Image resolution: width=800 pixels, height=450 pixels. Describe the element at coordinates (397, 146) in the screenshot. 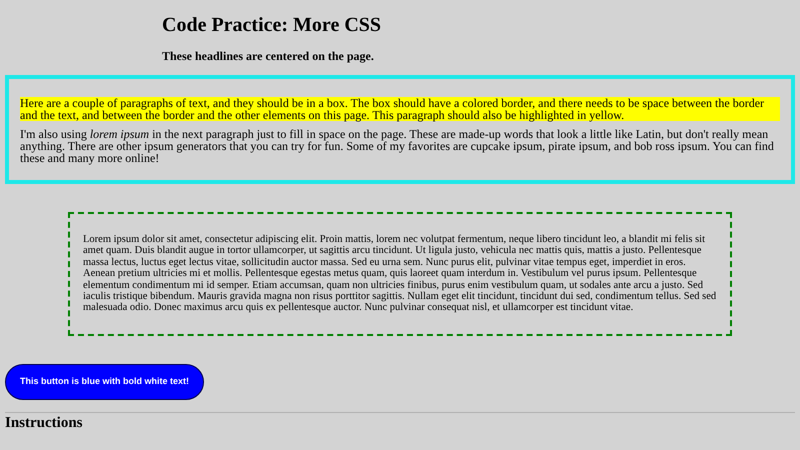

I see `paragraph: I'm also using lorem ipsum in the next paragraph just to fill in space on the page. These are made-up words that look a little like Latin, but don't really mean anything. There are other ipsum generators that you can try for fun. Some of my favorites are cupcake ipsum, pirate ipsum, and bob ross ipsum. You can find these and many more online!` at that location.